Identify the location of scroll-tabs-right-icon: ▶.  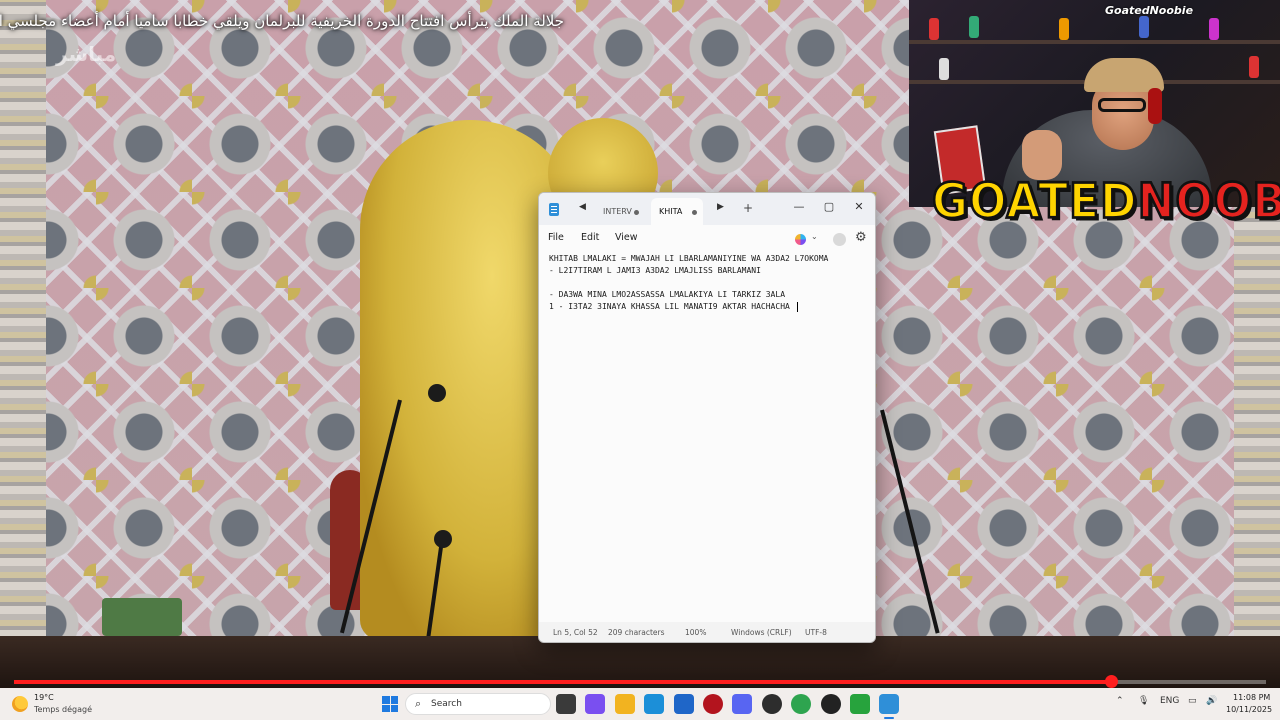
(720, 207).